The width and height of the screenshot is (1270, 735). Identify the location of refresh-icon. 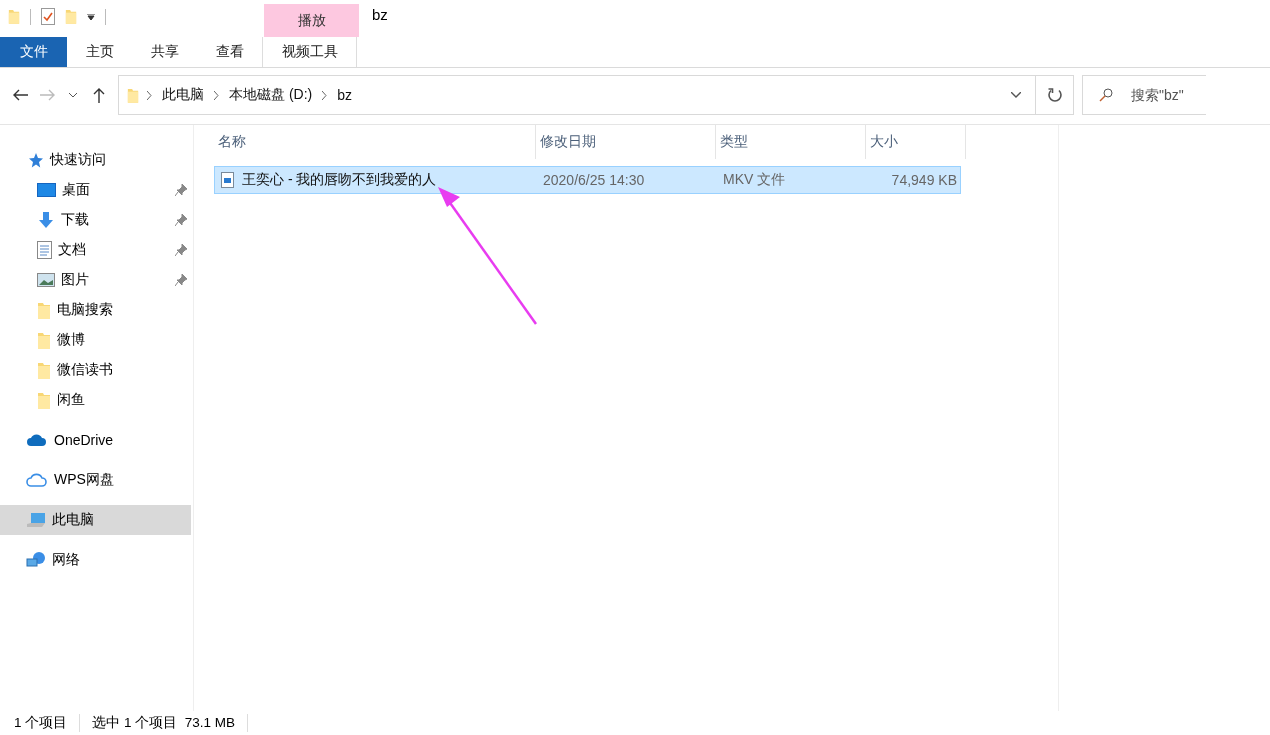
(1054, 95).